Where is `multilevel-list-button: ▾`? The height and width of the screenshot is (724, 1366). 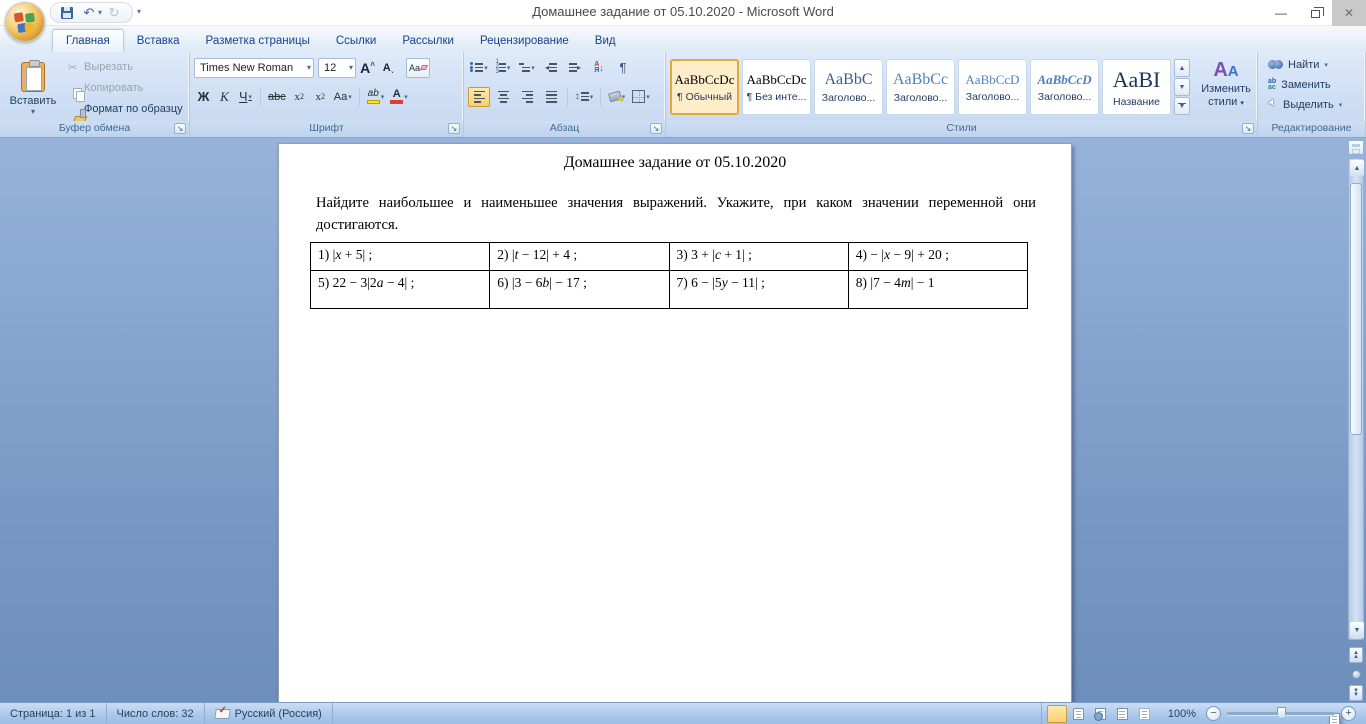
multilevel-list-button: ▾ is located at coordinates (527, 68).